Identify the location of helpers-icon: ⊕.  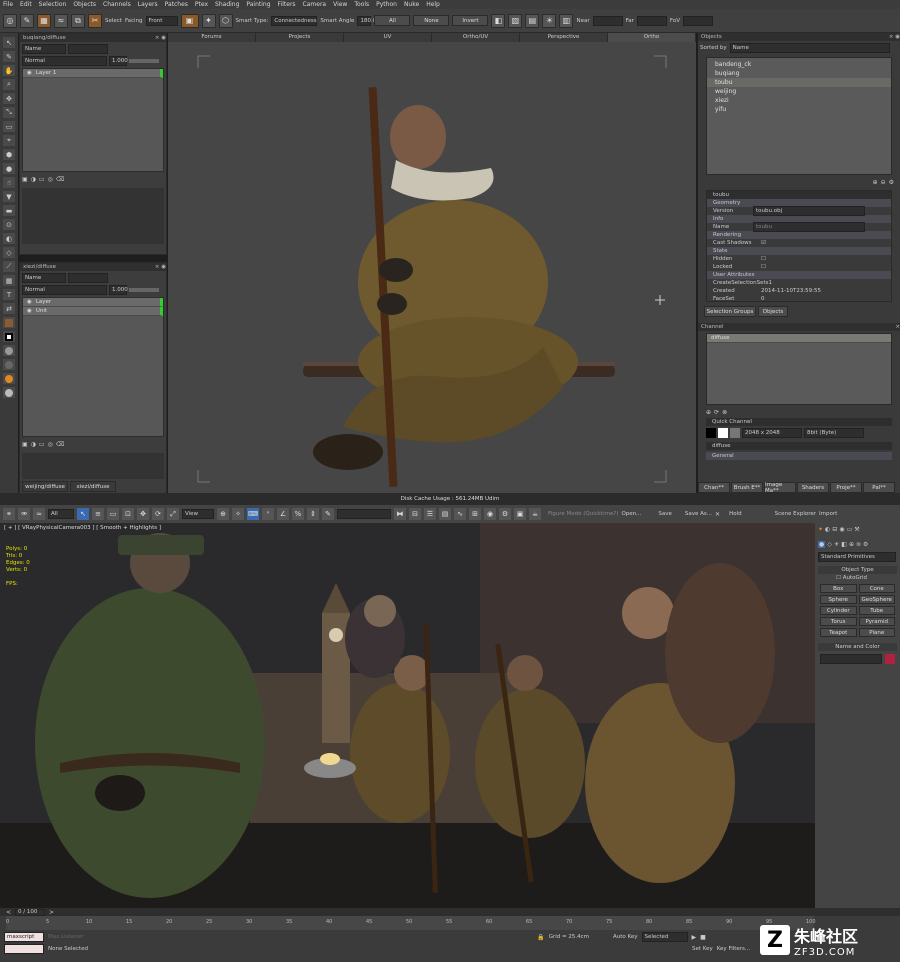
(851, 544).